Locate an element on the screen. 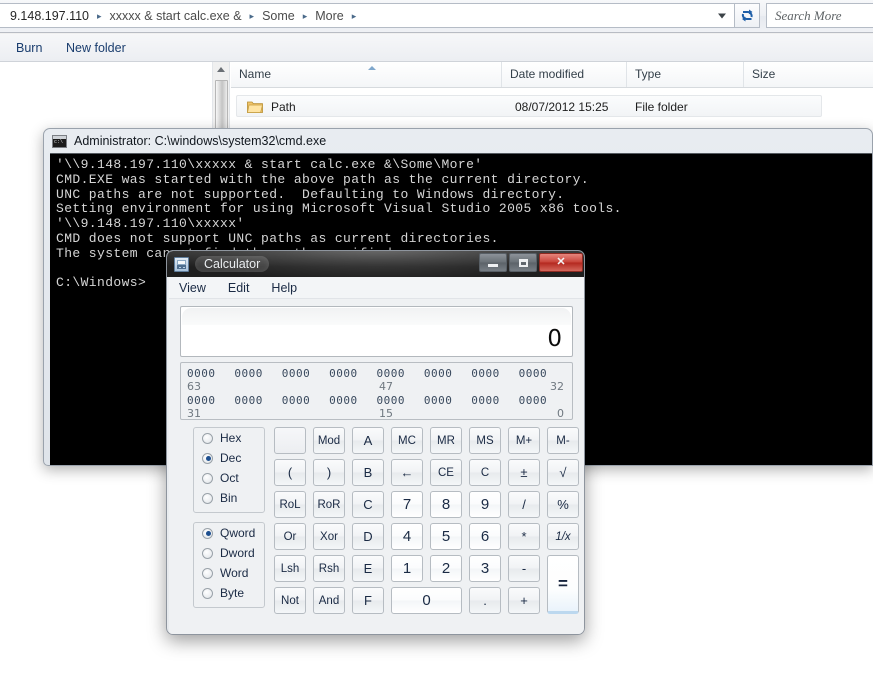  column-header-size: Size is located at coordinates (783, 74).